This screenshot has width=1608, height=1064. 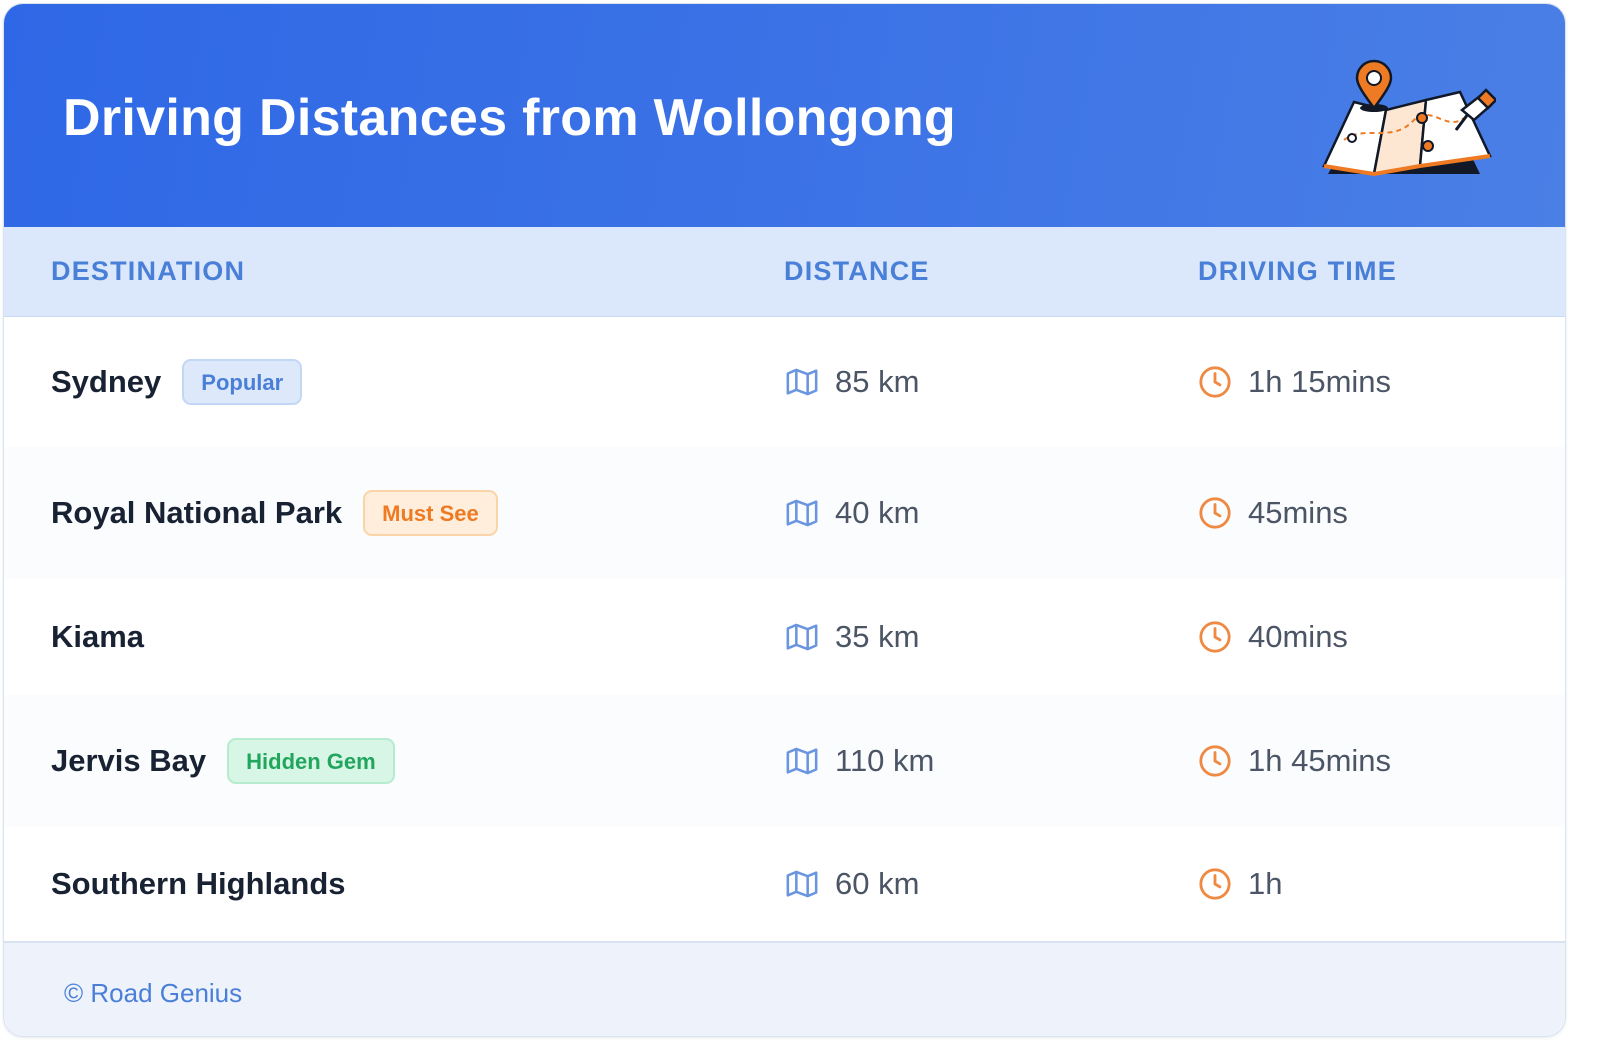 I want to click on destination-cell: Kiama, so click(x=97, y=637).